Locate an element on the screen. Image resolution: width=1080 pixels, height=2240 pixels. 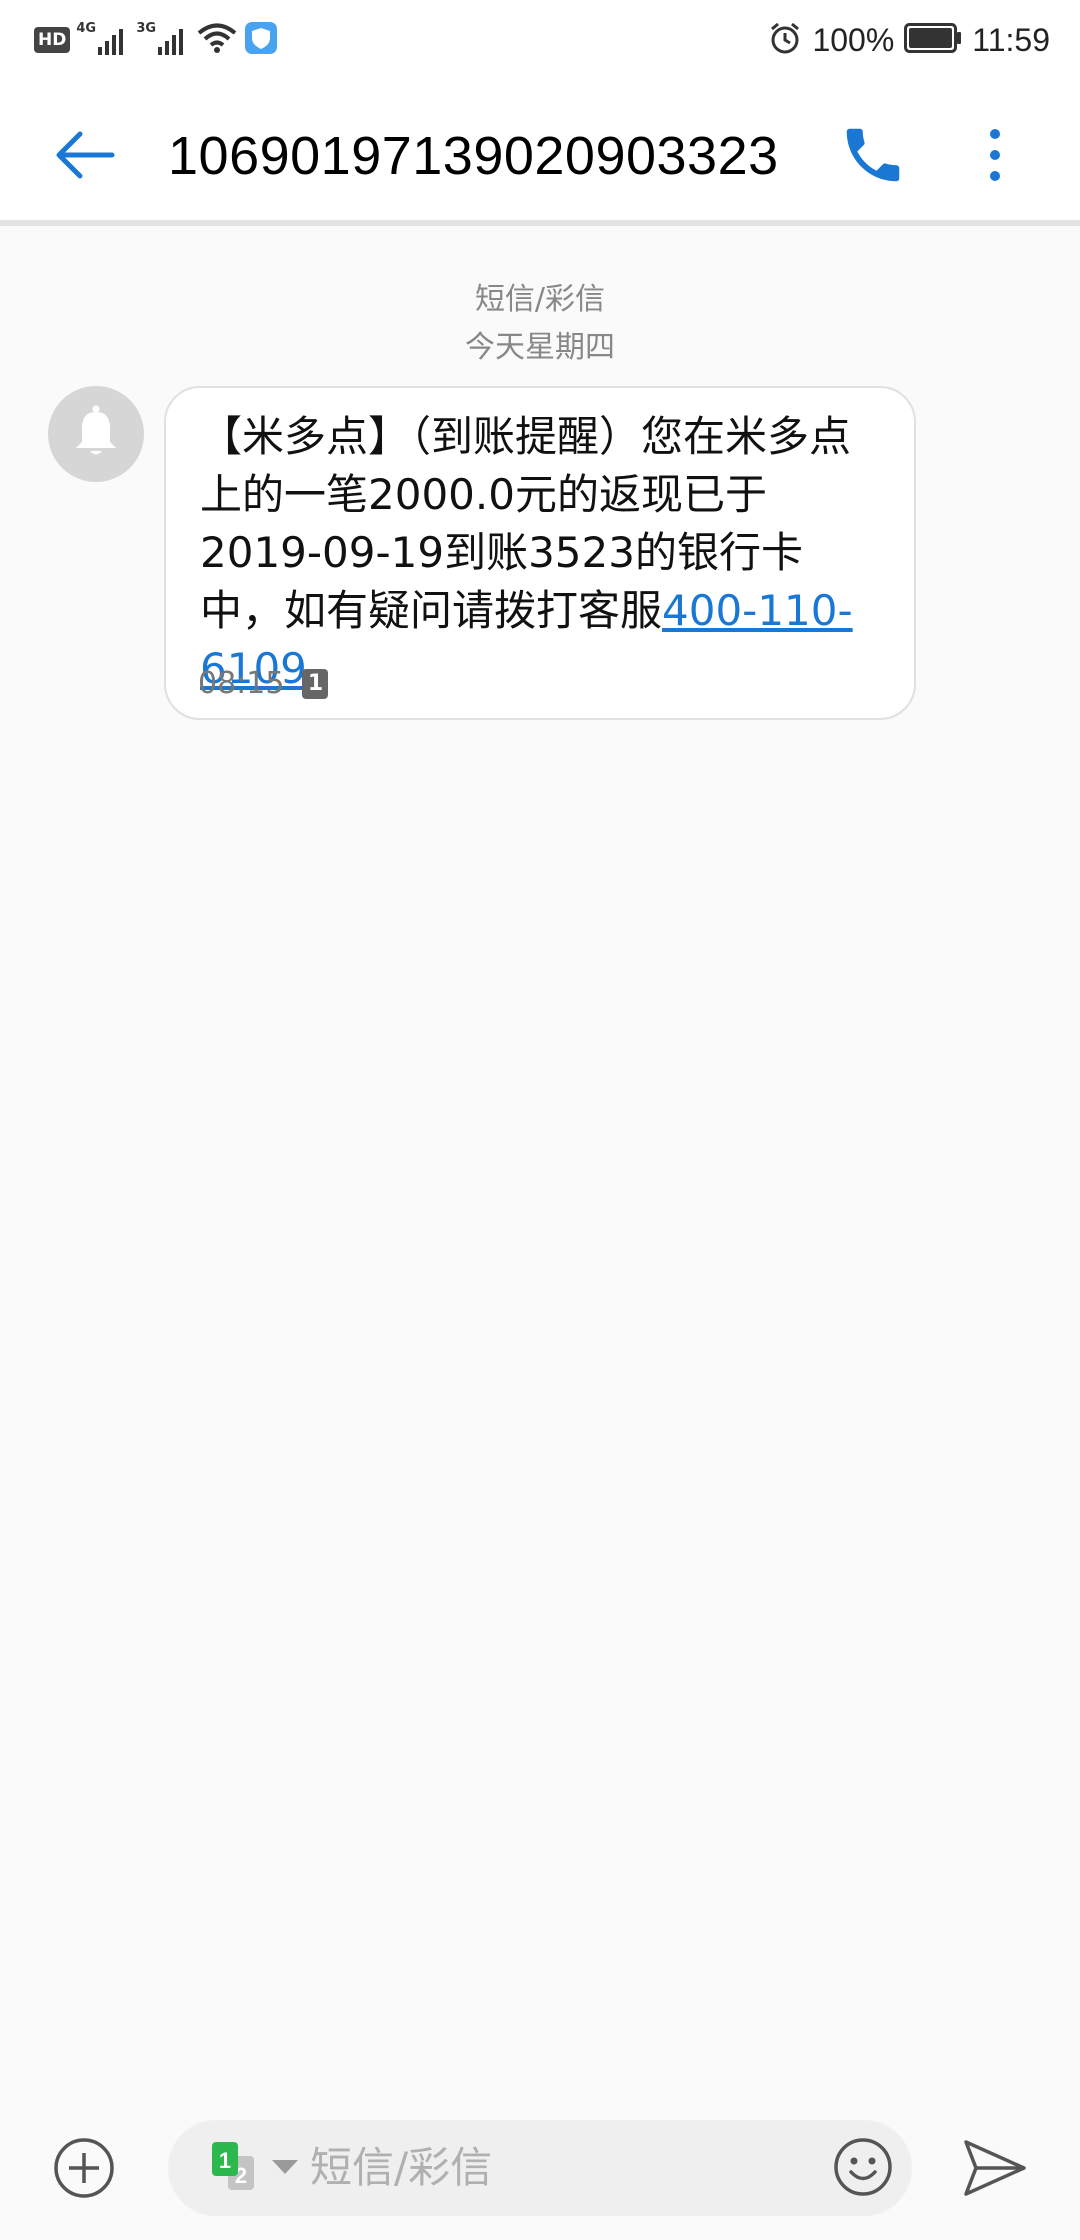
plus-circle-icon is located at coordinates (84, 2168).